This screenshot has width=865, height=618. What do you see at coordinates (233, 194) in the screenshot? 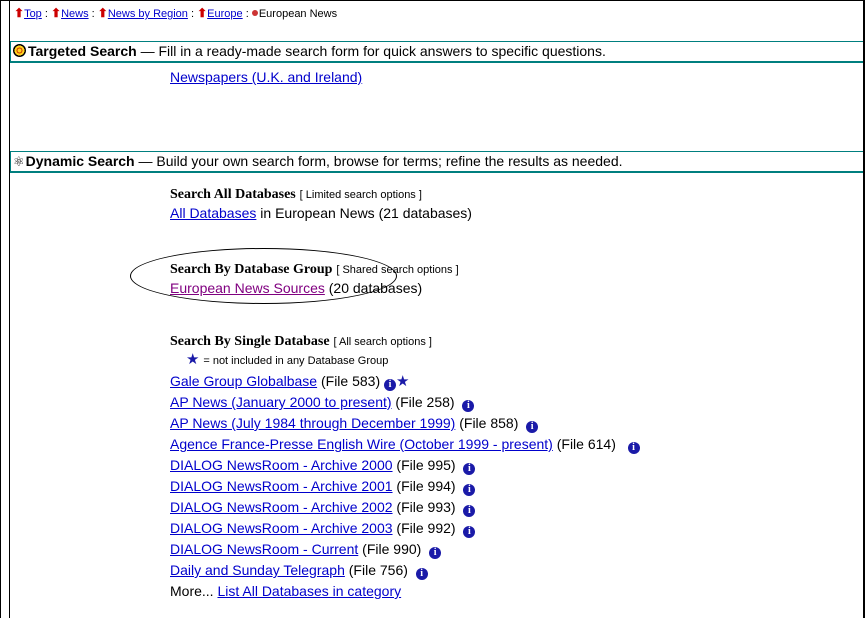
I see `search-all-heading: Search All Databases` at bounding box center [233, 194].